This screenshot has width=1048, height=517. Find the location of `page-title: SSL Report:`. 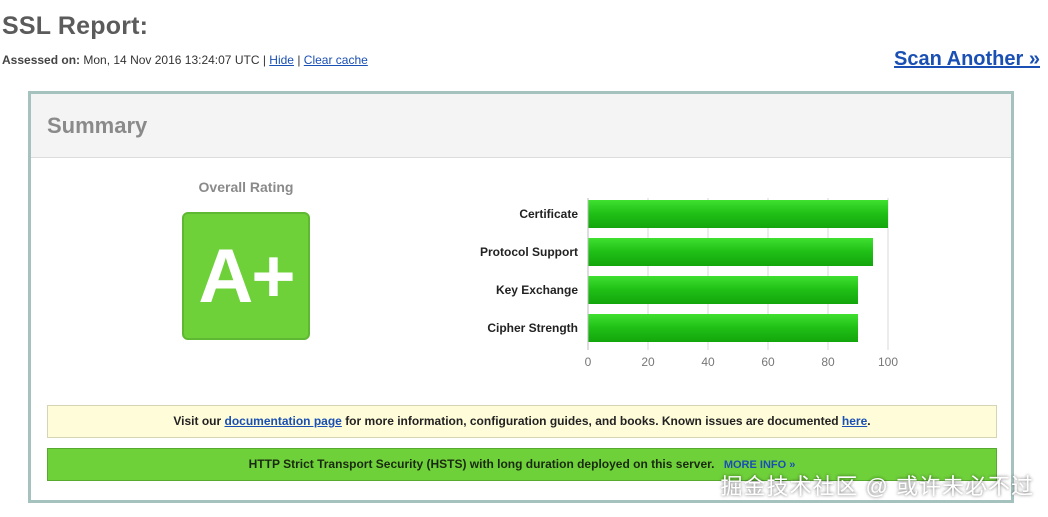

page-title: SSL Report: is located at coordinates (75, 26).